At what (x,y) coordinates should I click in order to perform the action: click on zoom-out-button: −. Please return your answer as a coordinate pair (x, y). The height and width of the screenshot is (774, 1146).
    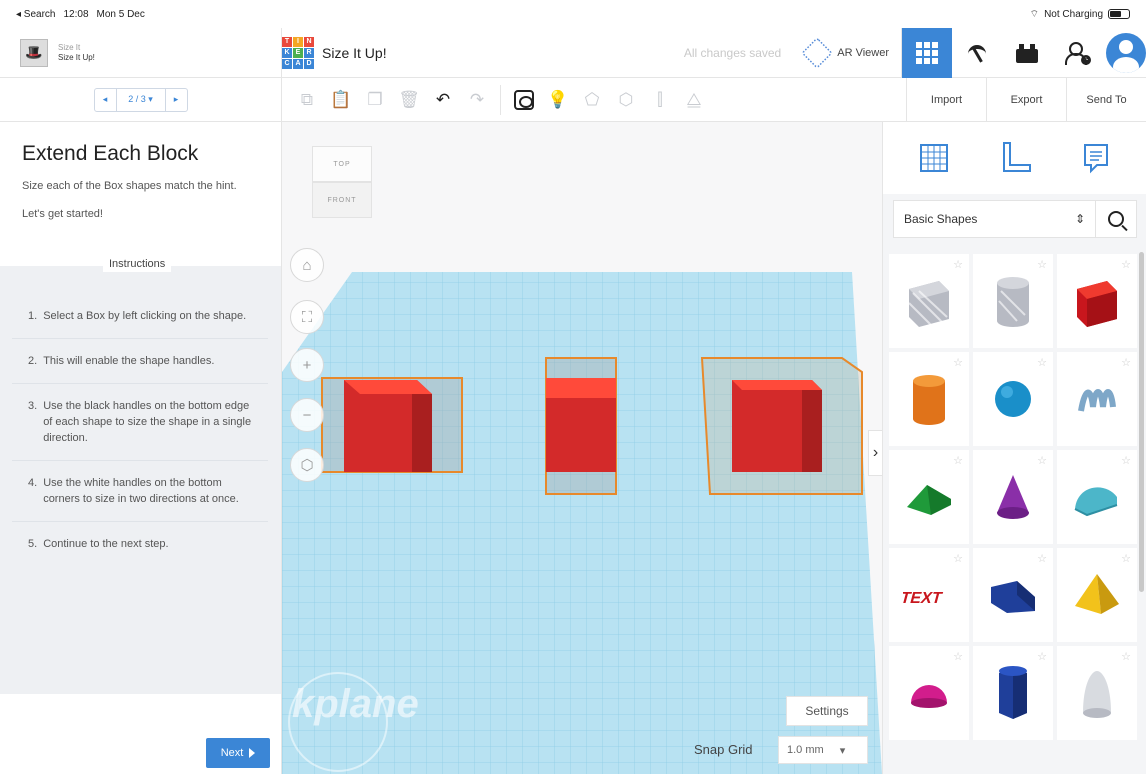
    Looking at the image, I should click on (307, 415).